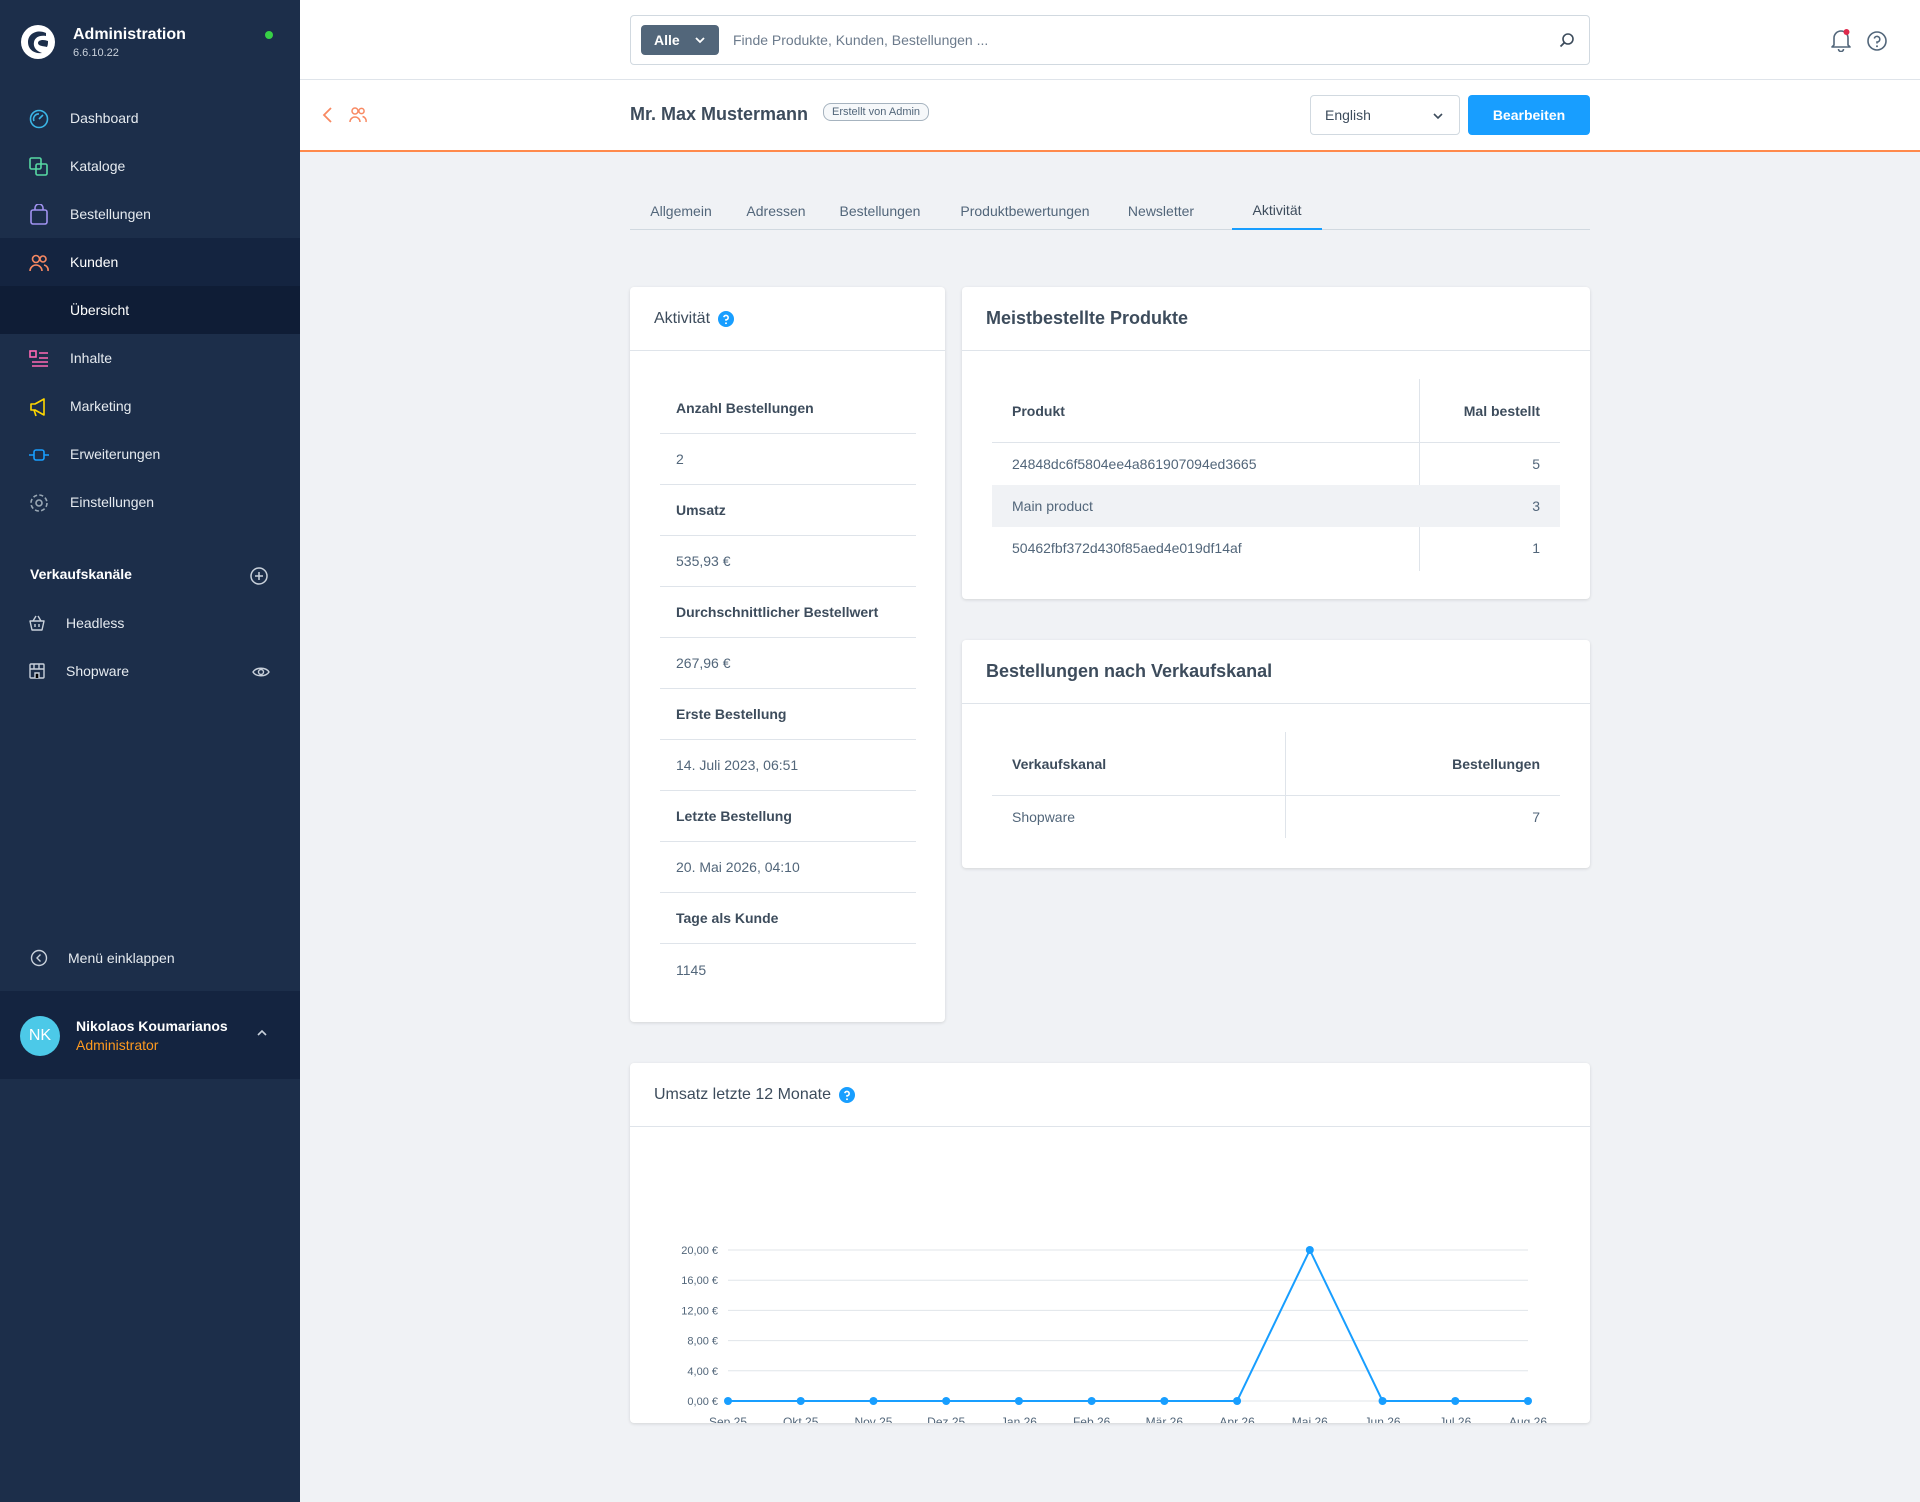 The image size is (1920, 1502). Describe the element at coordinates (150, 214) in the screenshot. I see `nav-item-bestellungen: Bestellungen` at that location.